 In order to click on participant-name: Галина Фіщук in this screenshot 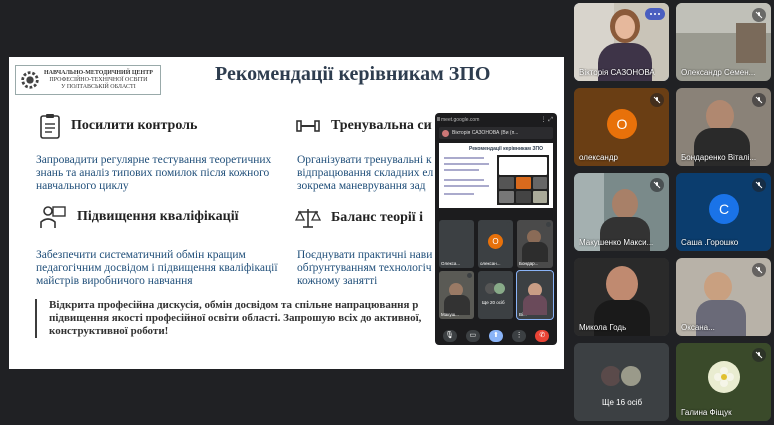, I will do `click(706, 412)`.